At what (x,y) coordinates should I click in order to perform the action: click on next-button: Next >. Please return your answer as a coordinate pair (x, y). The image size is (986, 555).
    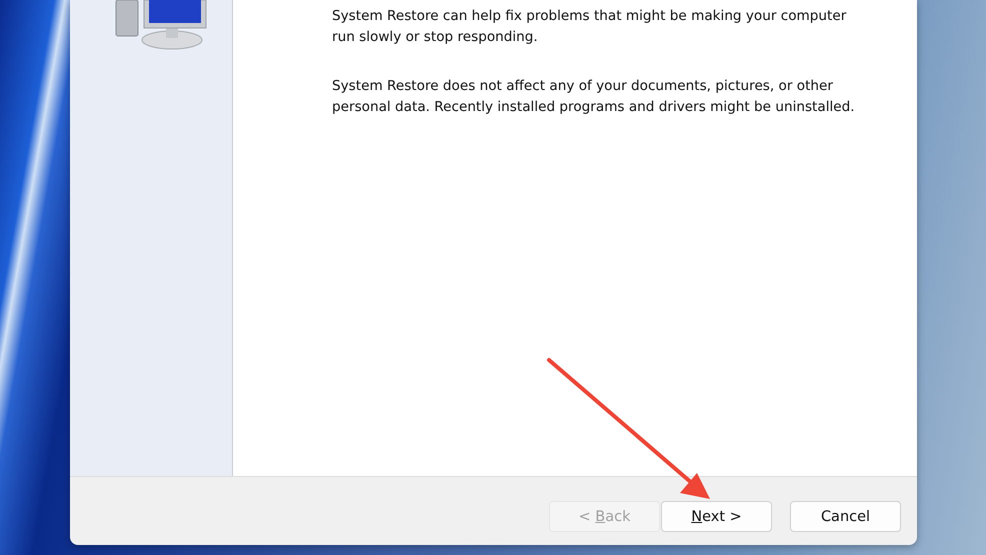
    Looking at the image, I should click on (716, 516).